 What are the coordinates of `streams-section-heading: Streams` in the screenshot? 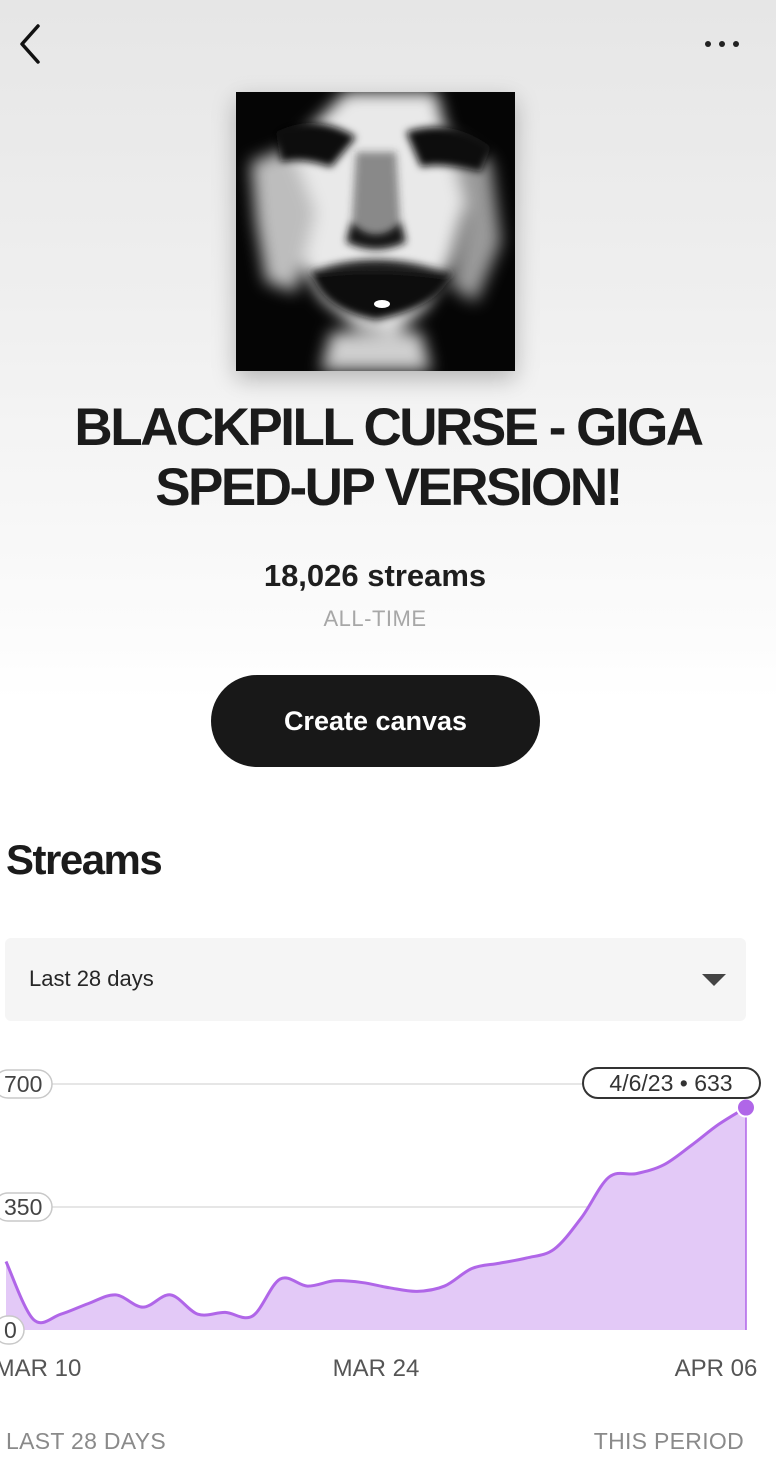 It's located at (84, 859).